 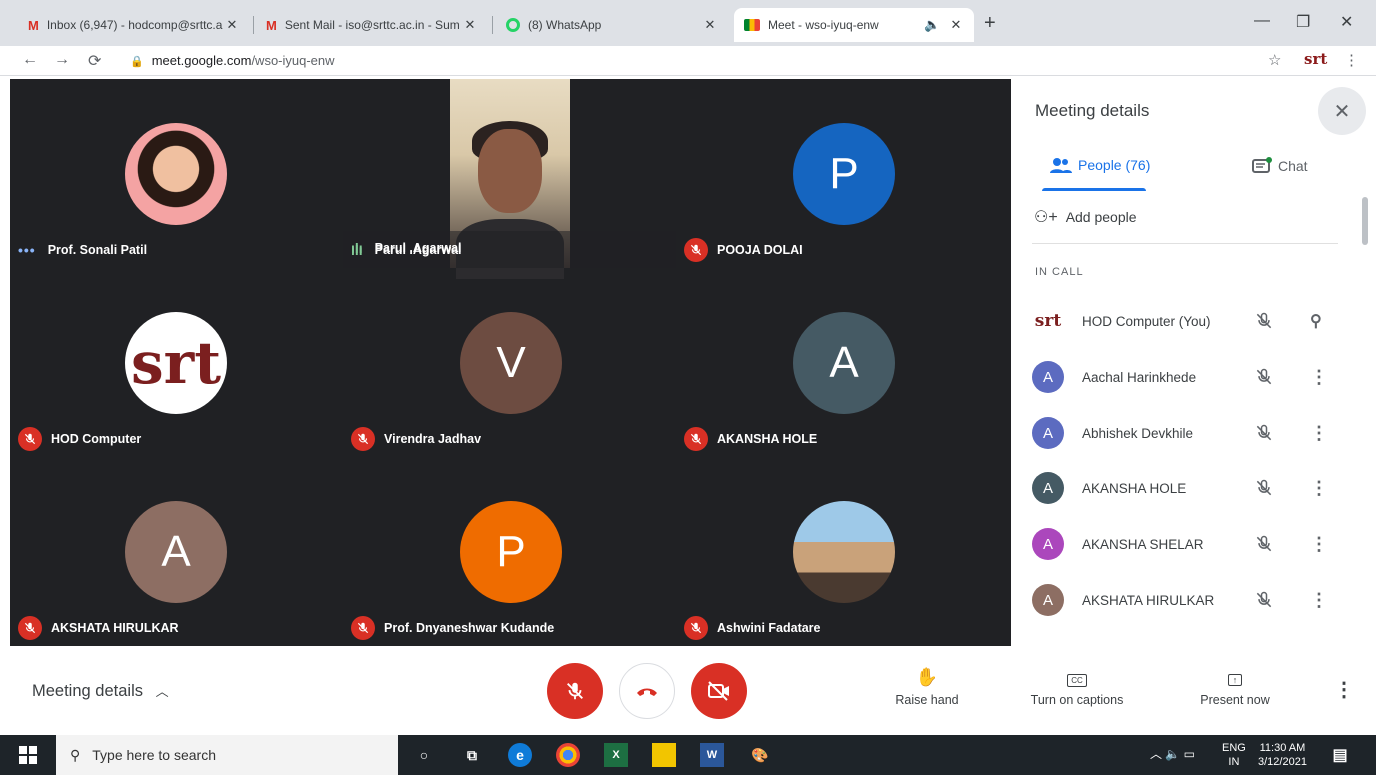 I want to click on tab-sent-mail: M Sent Mail - iso@srttc.ac.in - Sum ✕, so click(x=372, y=25).